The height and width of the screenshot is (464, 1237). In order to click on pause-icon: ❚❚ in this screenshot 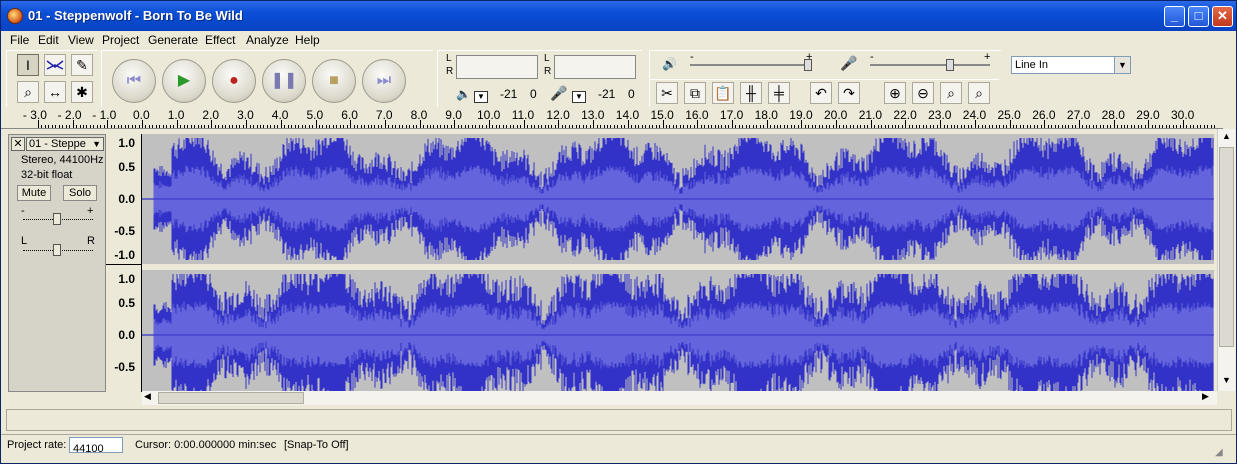, I will do `click(284, 81)`.